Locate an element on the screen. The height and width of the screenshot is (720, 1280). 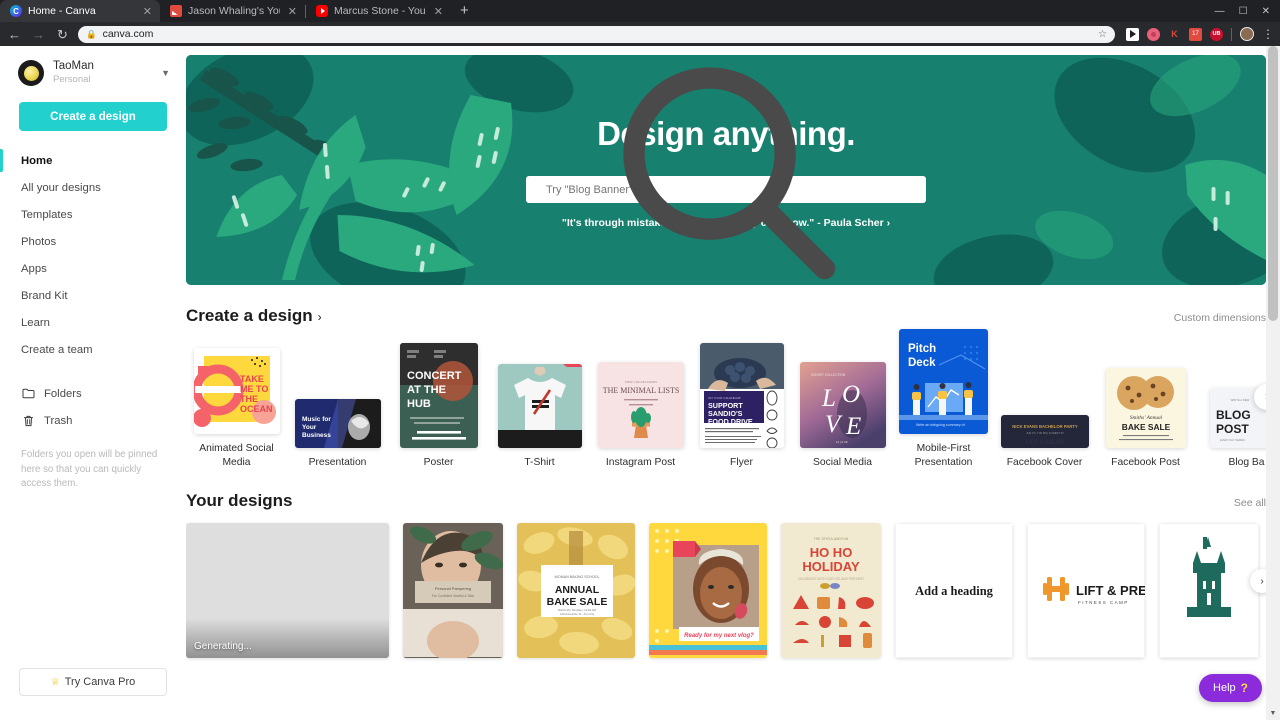
kebab-menu-icon: ⋮ is located at coordinates (1268, 34).